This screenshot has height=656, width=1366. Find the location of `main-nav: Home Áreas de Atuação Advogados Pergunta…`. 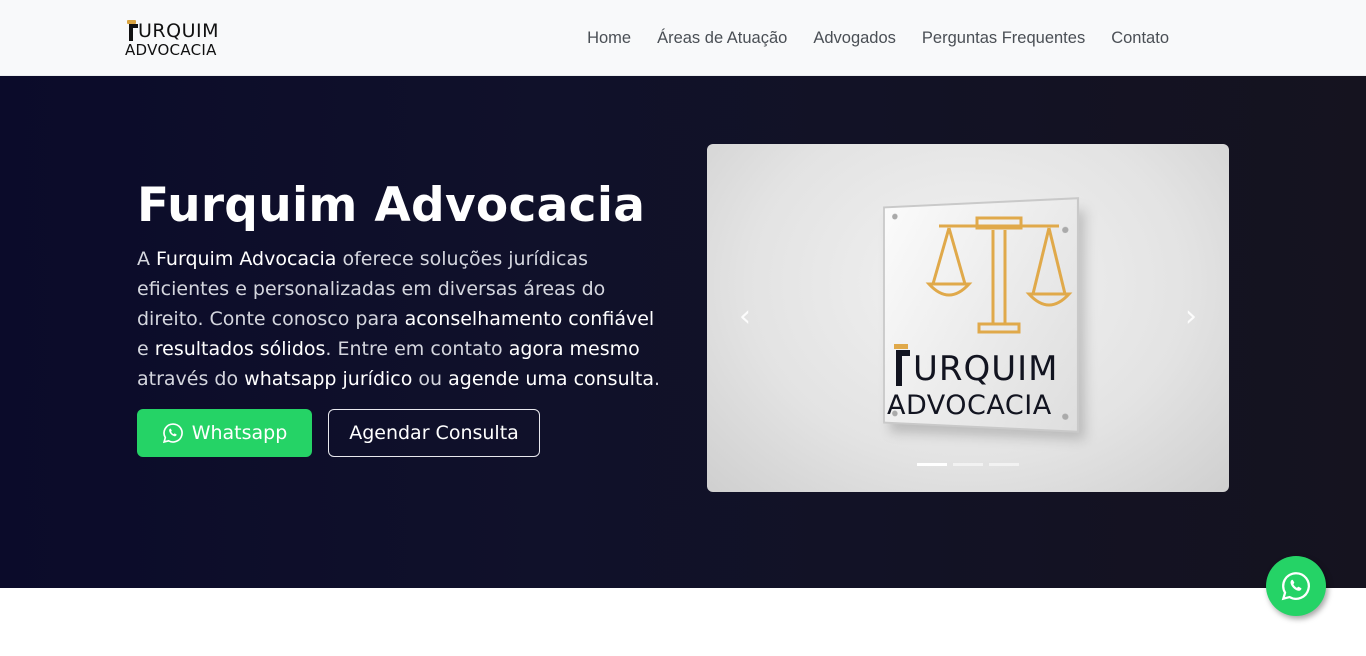

main-nav: Home Áreas de Atuação Advogados Pergunta… is located at coordinates (878, 38).